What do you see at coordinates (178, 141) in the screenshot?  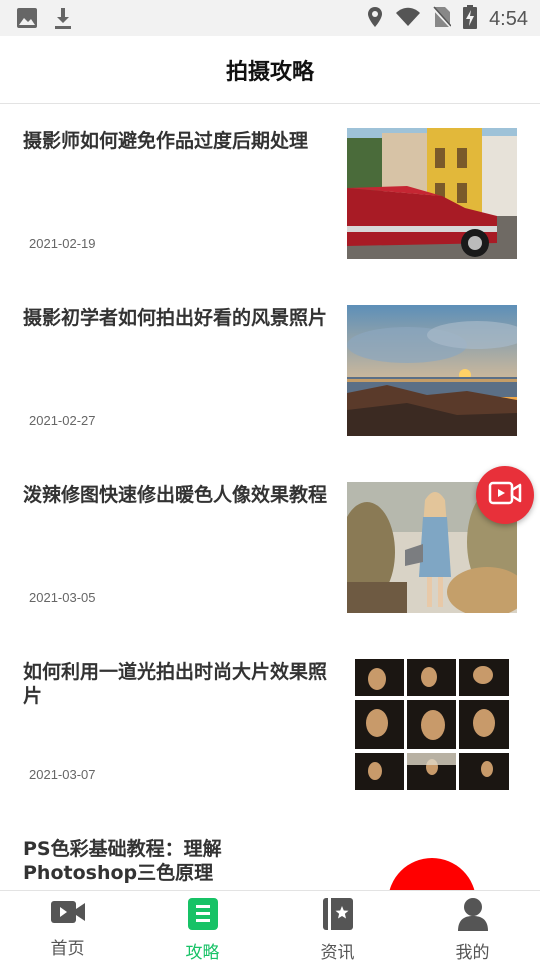 I see `article-title: 摄影师如何避免作品过度后期处理` at bounding box center [178, 141].